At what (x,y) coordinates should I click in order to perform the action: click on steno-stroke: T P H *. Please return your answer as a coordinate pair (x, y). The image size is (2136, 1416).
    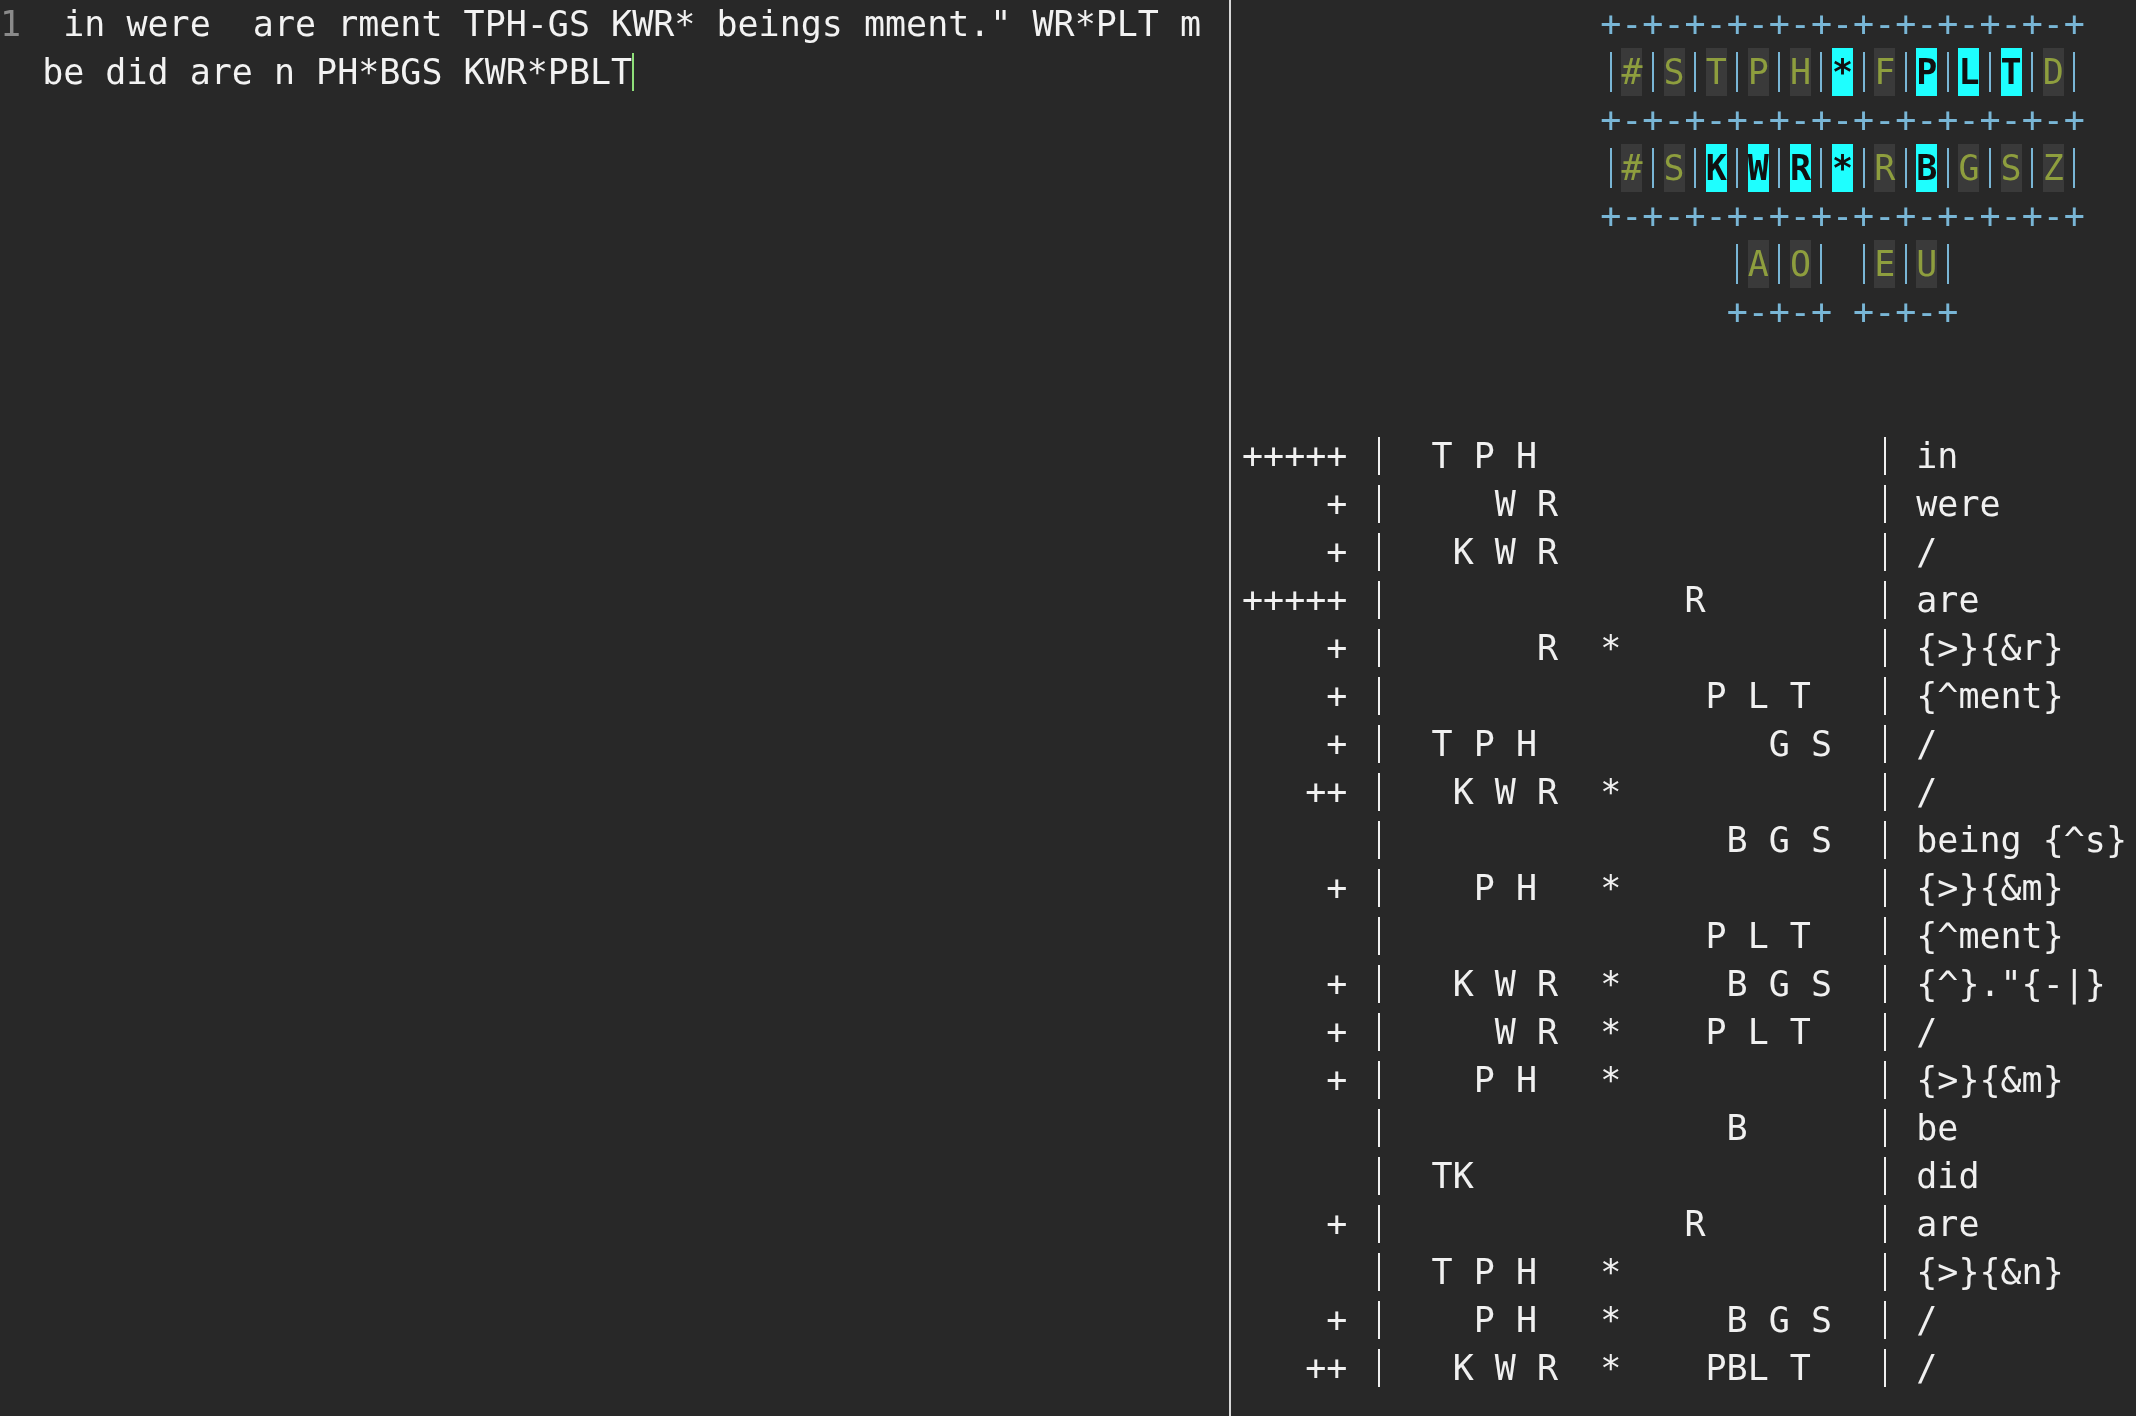
    Looking at the image, I should click on (1526, 1272).